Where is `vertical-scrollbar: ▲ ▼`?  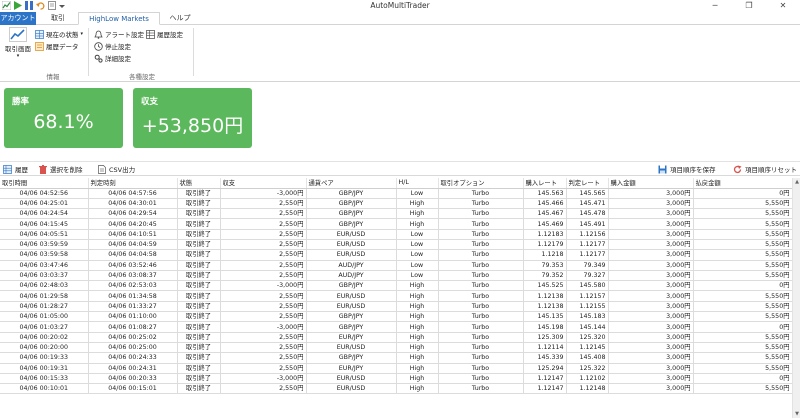 vertical-scrollbar: ▲ ▼ is located at coordinates (796, 298).